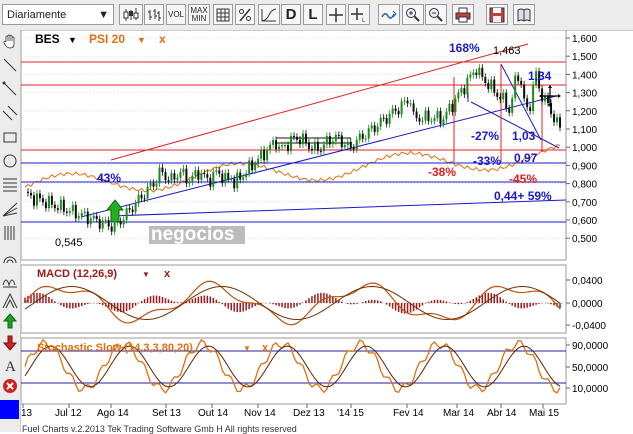 The width and height of the screenshot is (633, 434). I want to click on indicator-axis-label: 90,0000, so click(590, 346).